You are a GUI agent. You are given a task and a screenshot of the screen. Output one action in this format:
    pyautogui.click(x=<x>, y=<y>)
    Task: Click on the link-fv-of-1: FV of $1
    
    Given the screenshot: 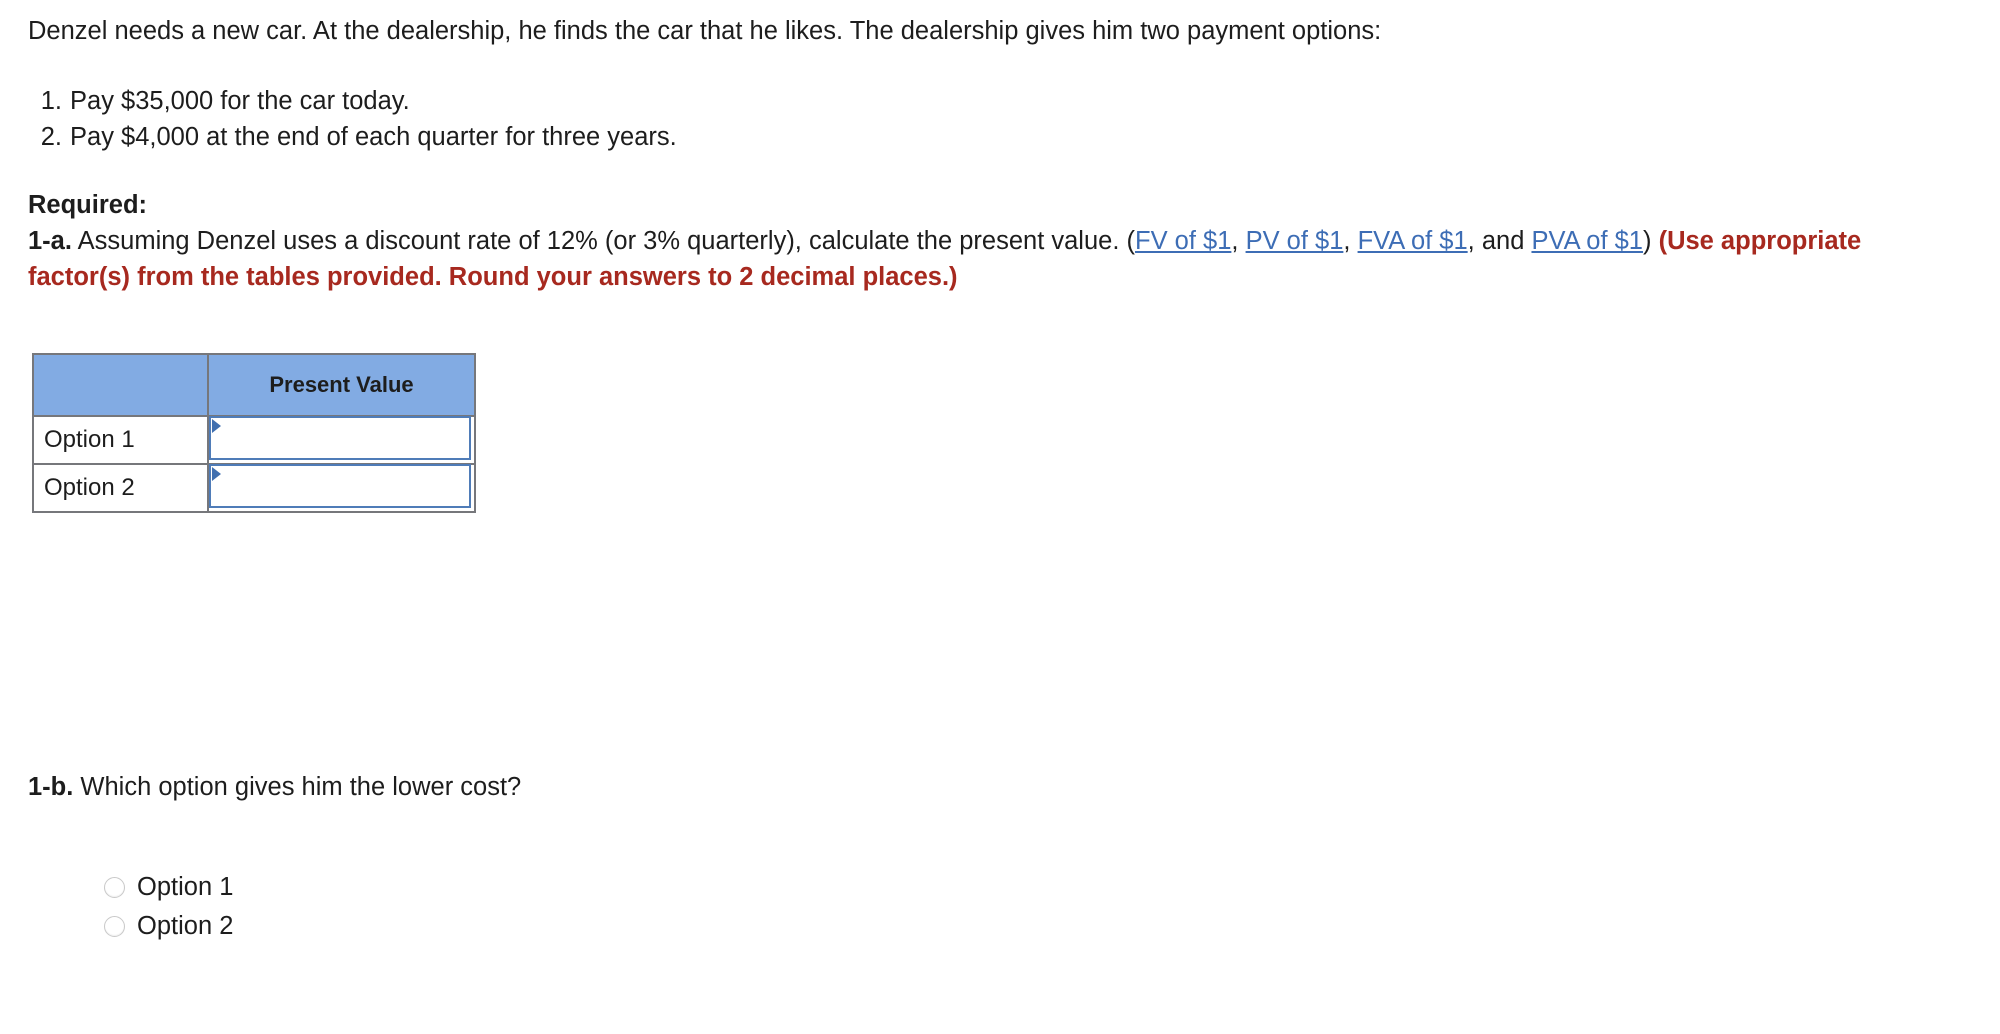 What is the action you would take?
    pyautogui.click(x=1183, y=241)
    